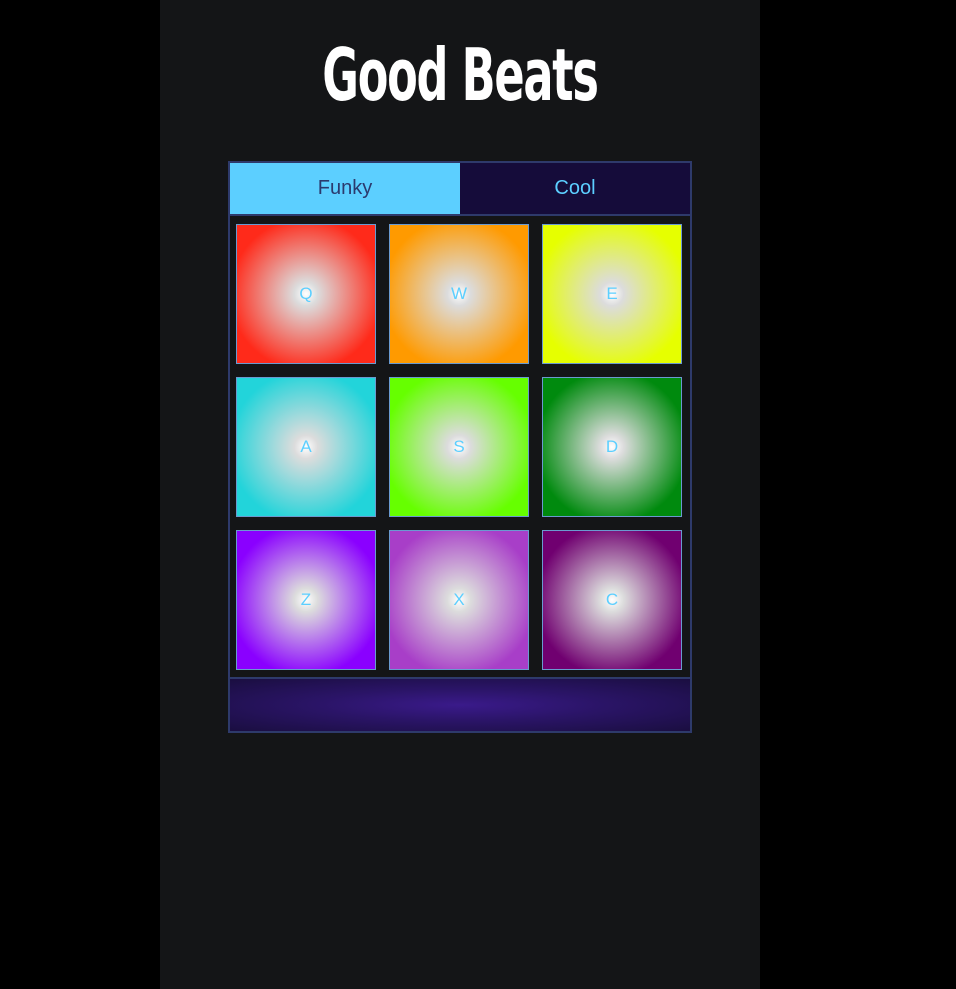 This screenshot has height=989, width=956. Describe the element at coordinates (460, 75) in the screenshot. I see `page-title: Good Beats` at that location.